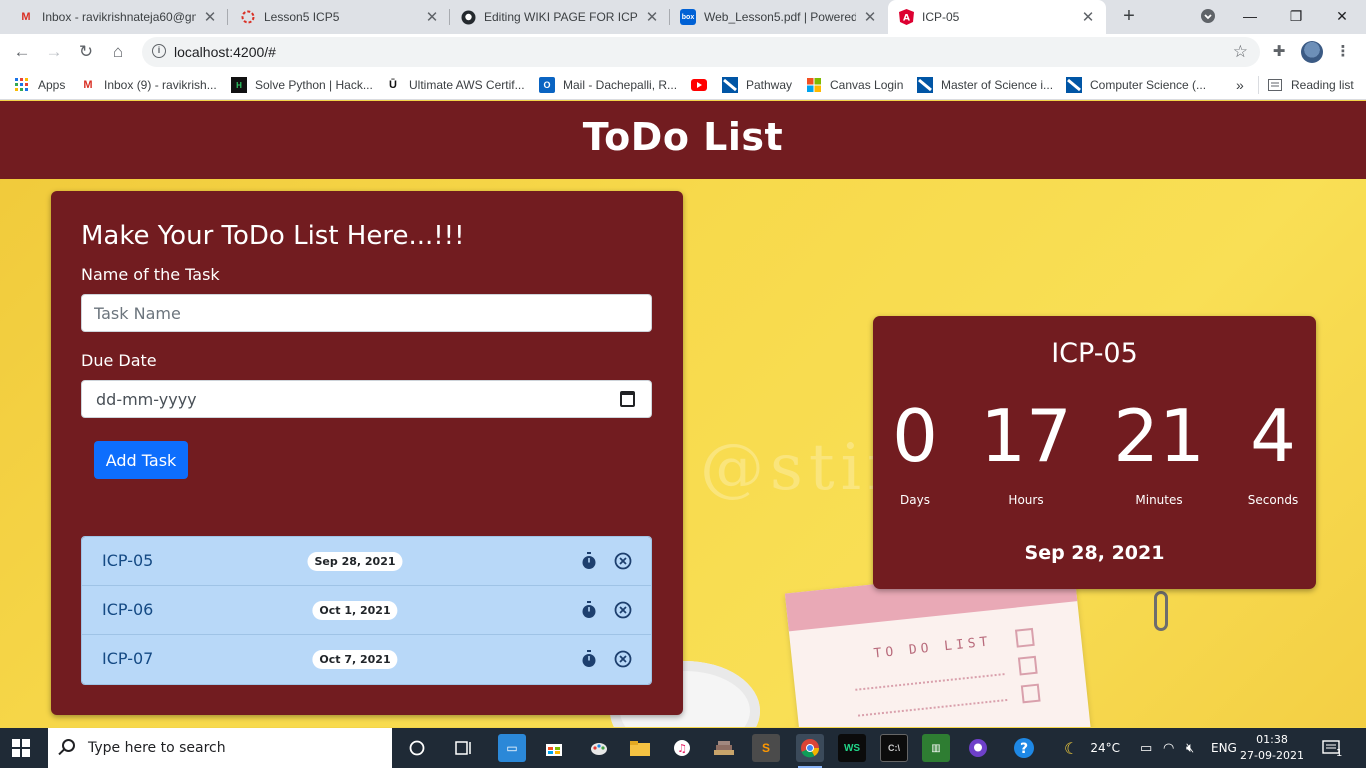 This screenshot has height=768, width=1366. What do you see at coordinates (1092, 748) in the screenshot?
I see `weather-widget: ☾ 24°C` at bounding box center [1092, 748].